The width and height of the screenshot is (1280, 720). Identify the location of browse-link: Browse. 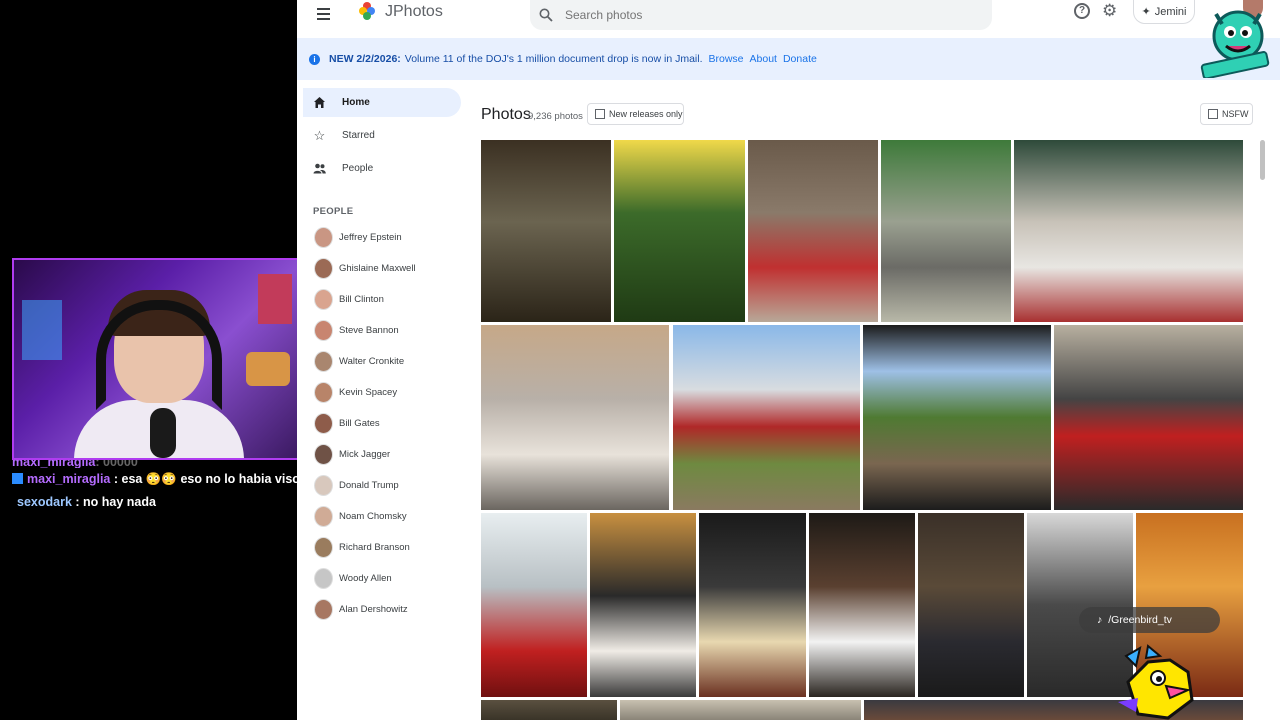
(726, 59).